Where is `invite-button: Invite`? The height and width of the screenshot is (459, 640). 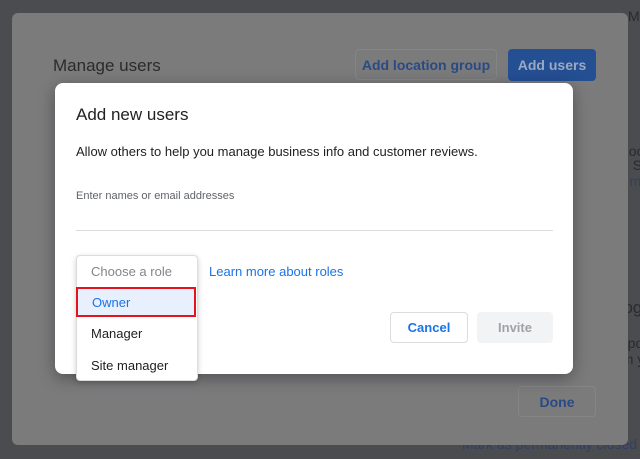 invite-button: Invite is located at coordinates (515, 327).